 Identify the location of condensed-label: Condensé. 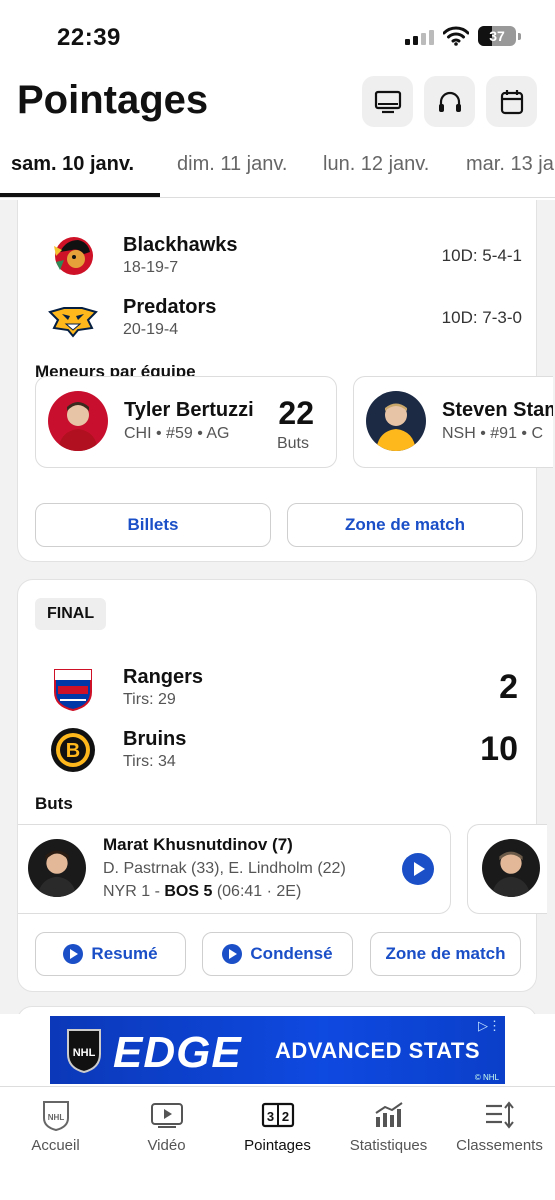
(291, 953).